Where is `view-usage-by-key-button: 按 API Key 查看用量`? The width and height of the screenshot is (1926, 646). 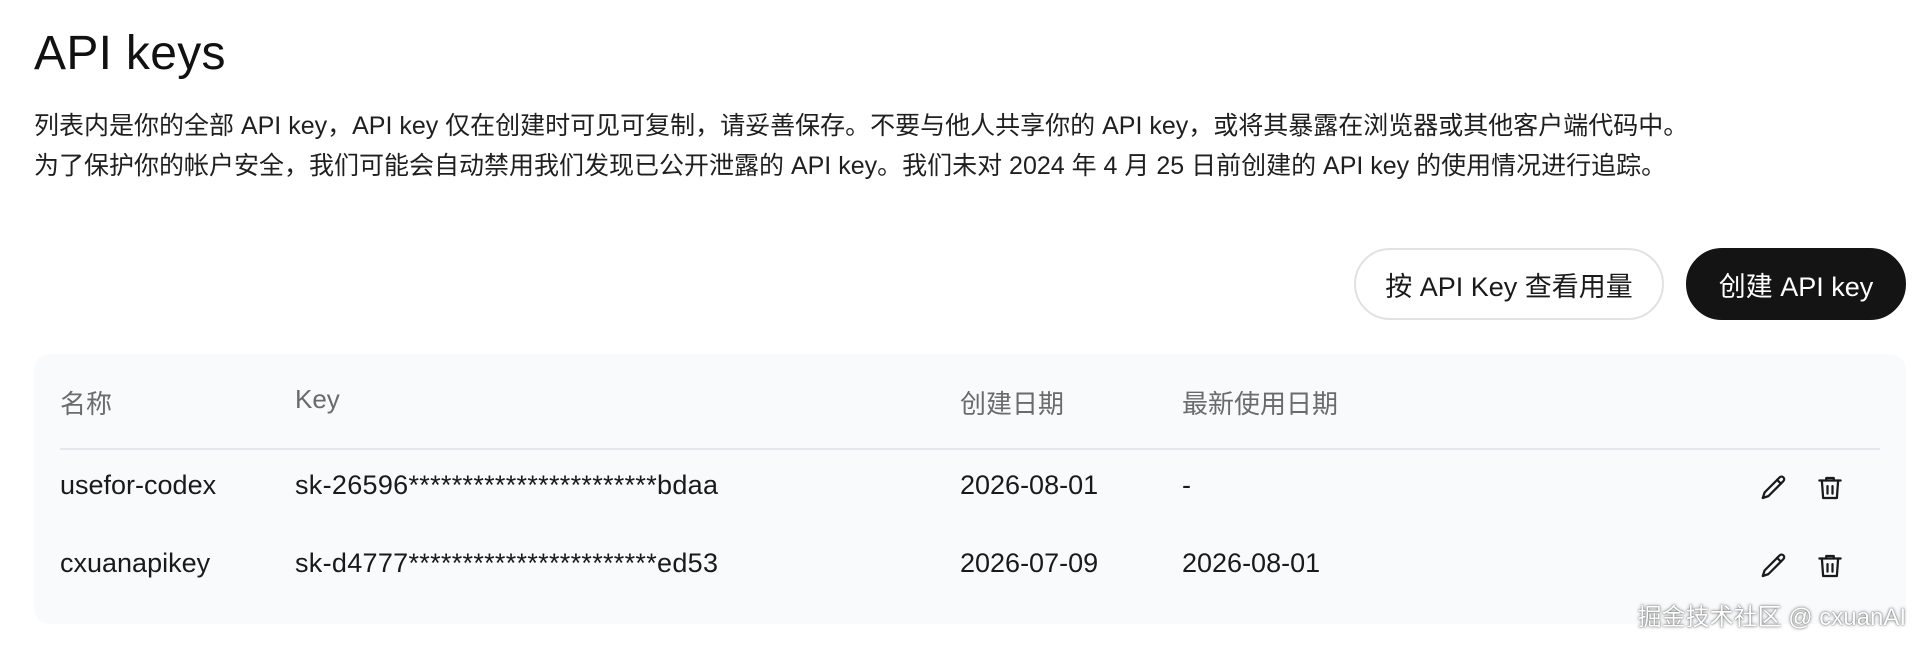
view-usage-by-key-button: 按 API Key 查看用量 is located at coordinates (1509, 284).